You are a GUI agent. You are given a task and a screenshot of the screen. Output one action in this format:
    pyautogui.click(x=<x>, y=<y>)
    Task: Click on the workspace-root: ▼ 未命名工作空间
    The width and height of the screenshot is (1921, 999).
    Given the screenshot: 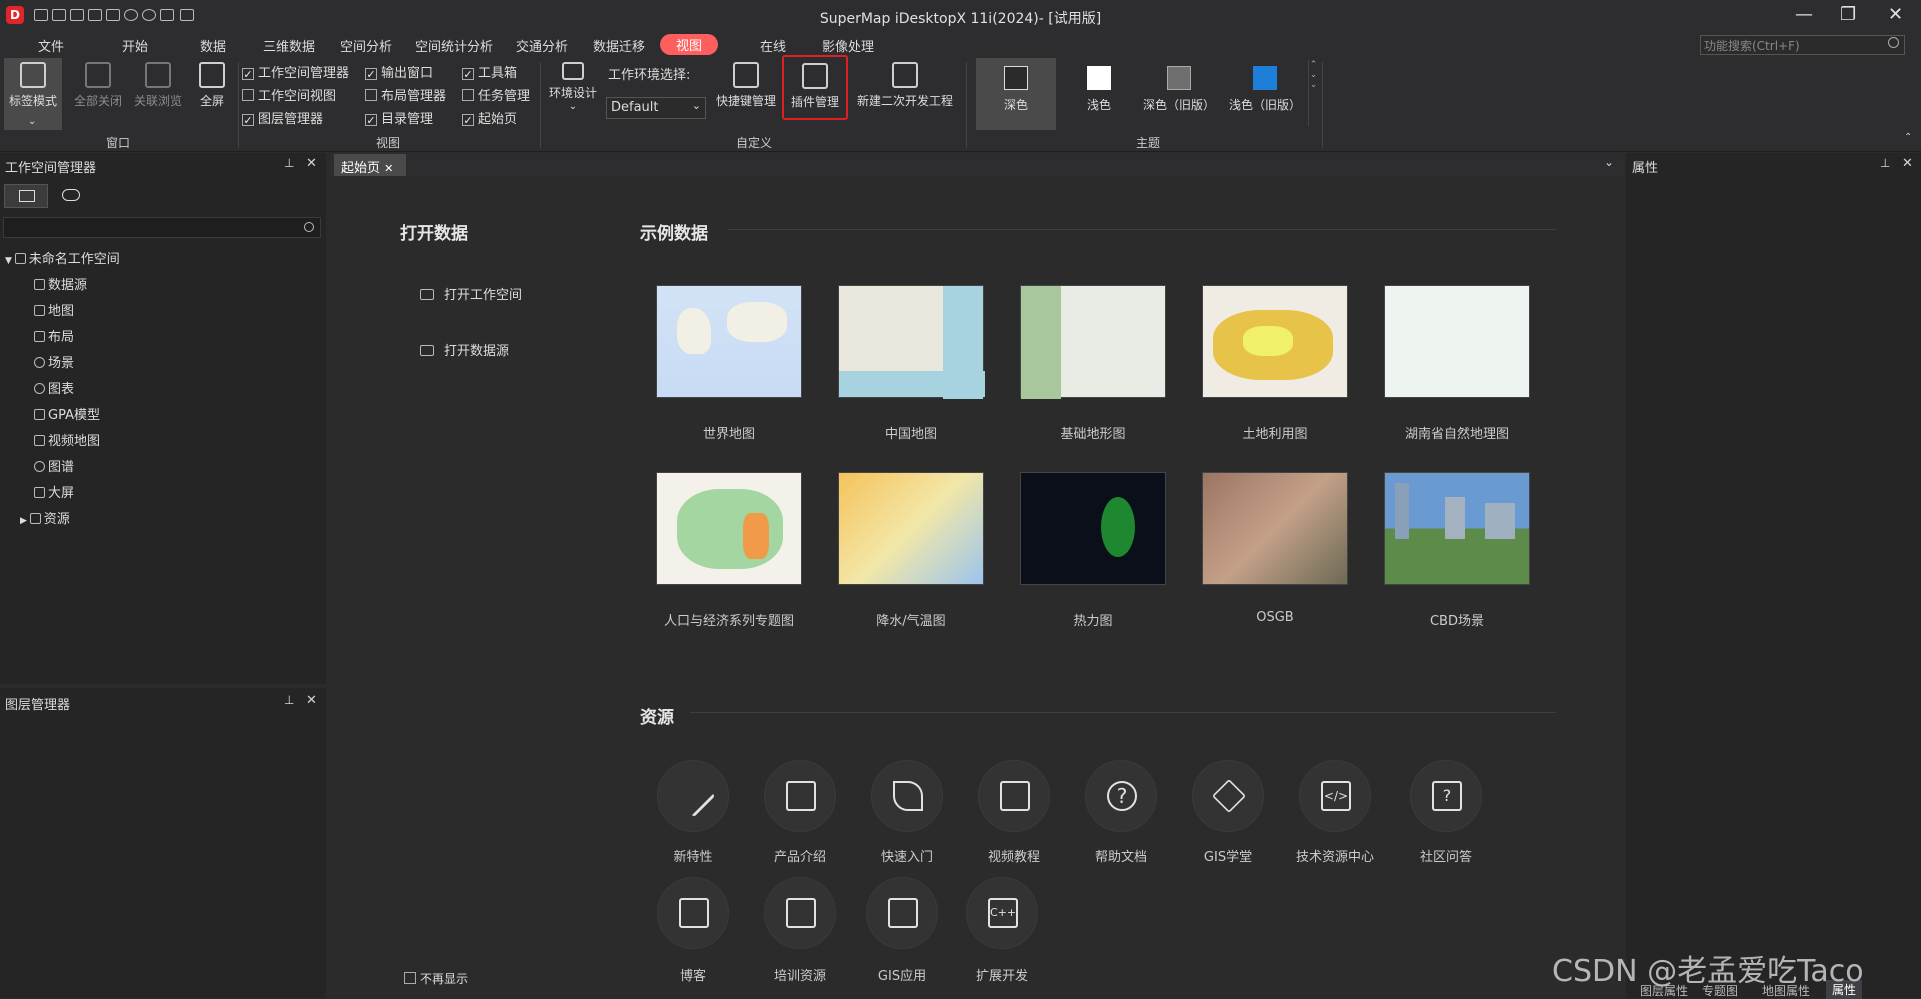 What is the action you would take?
    pyautogui.click(x=62, y=257)
    